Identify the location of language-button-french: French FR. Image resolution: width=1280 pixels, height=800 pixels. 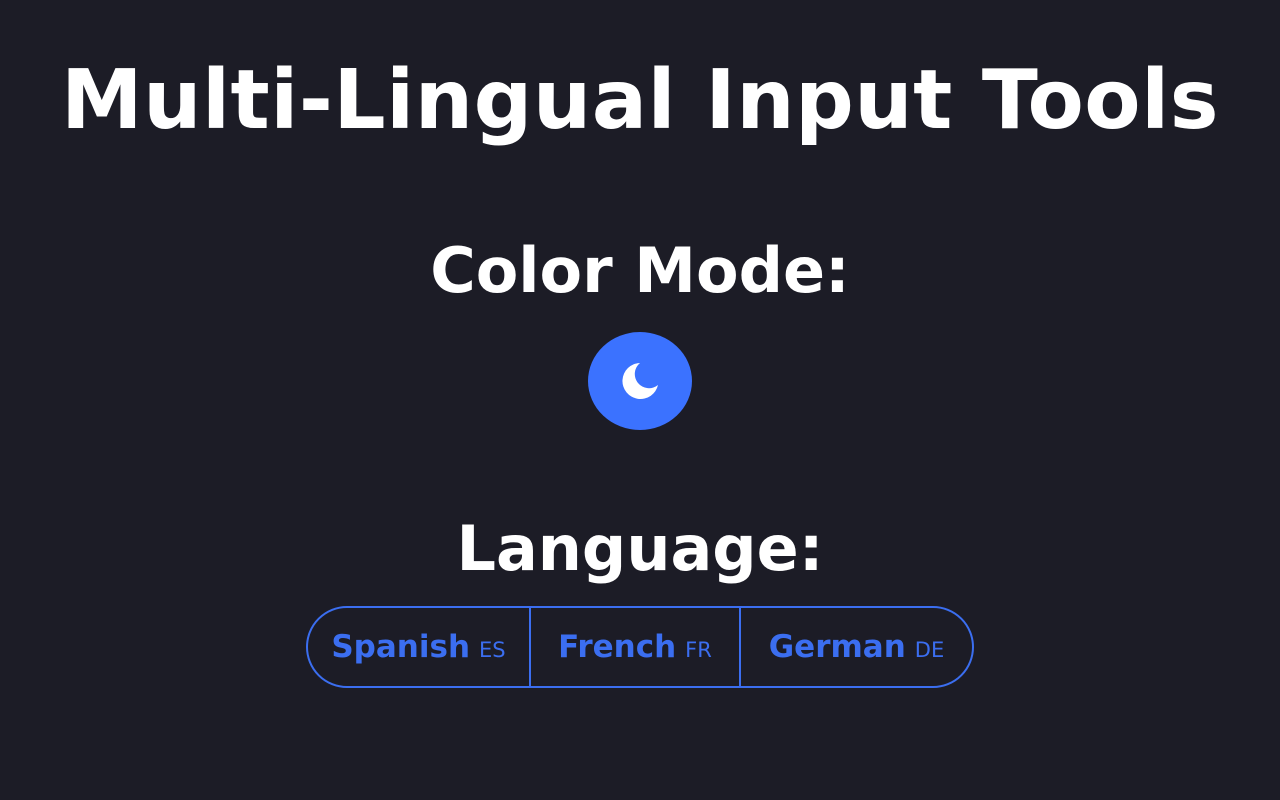
(634, 647).